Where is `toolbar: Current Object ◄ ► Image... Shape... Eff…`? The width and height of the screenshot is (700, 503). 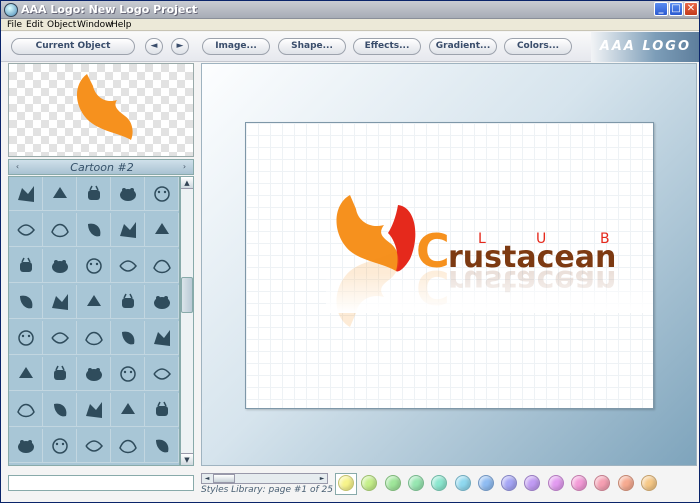
toolbar: Current Object ◄ ► Image... Shape... Eff… is located at coordinates (350, 47).